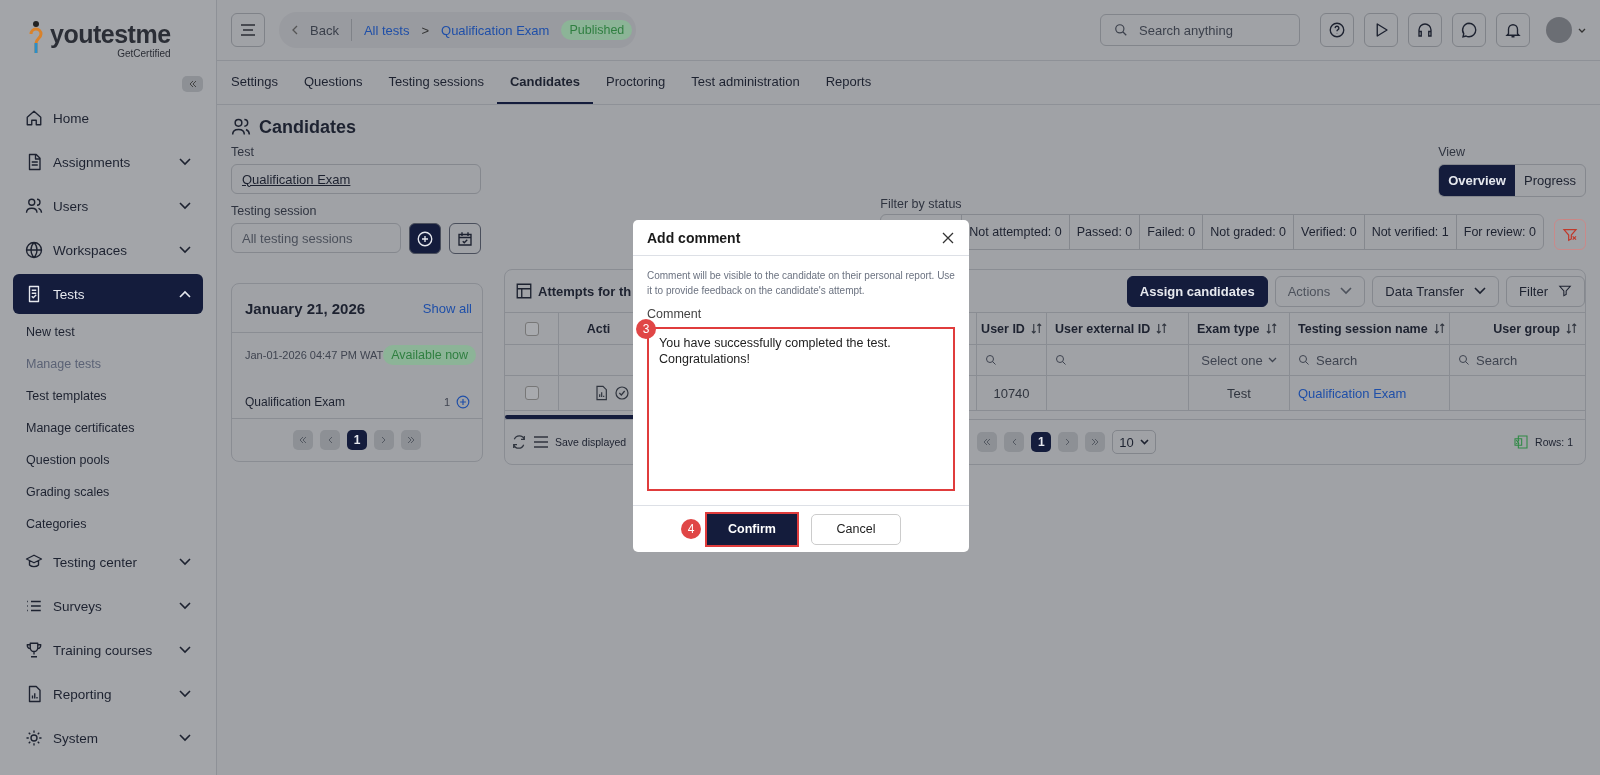 Image resolution: width=1600 pixels, height=775 pixels. What do you see at coordinates (694, 237) in the screenshot?
I see `dialog-title: Add comment` at bounding box center [694, 237].